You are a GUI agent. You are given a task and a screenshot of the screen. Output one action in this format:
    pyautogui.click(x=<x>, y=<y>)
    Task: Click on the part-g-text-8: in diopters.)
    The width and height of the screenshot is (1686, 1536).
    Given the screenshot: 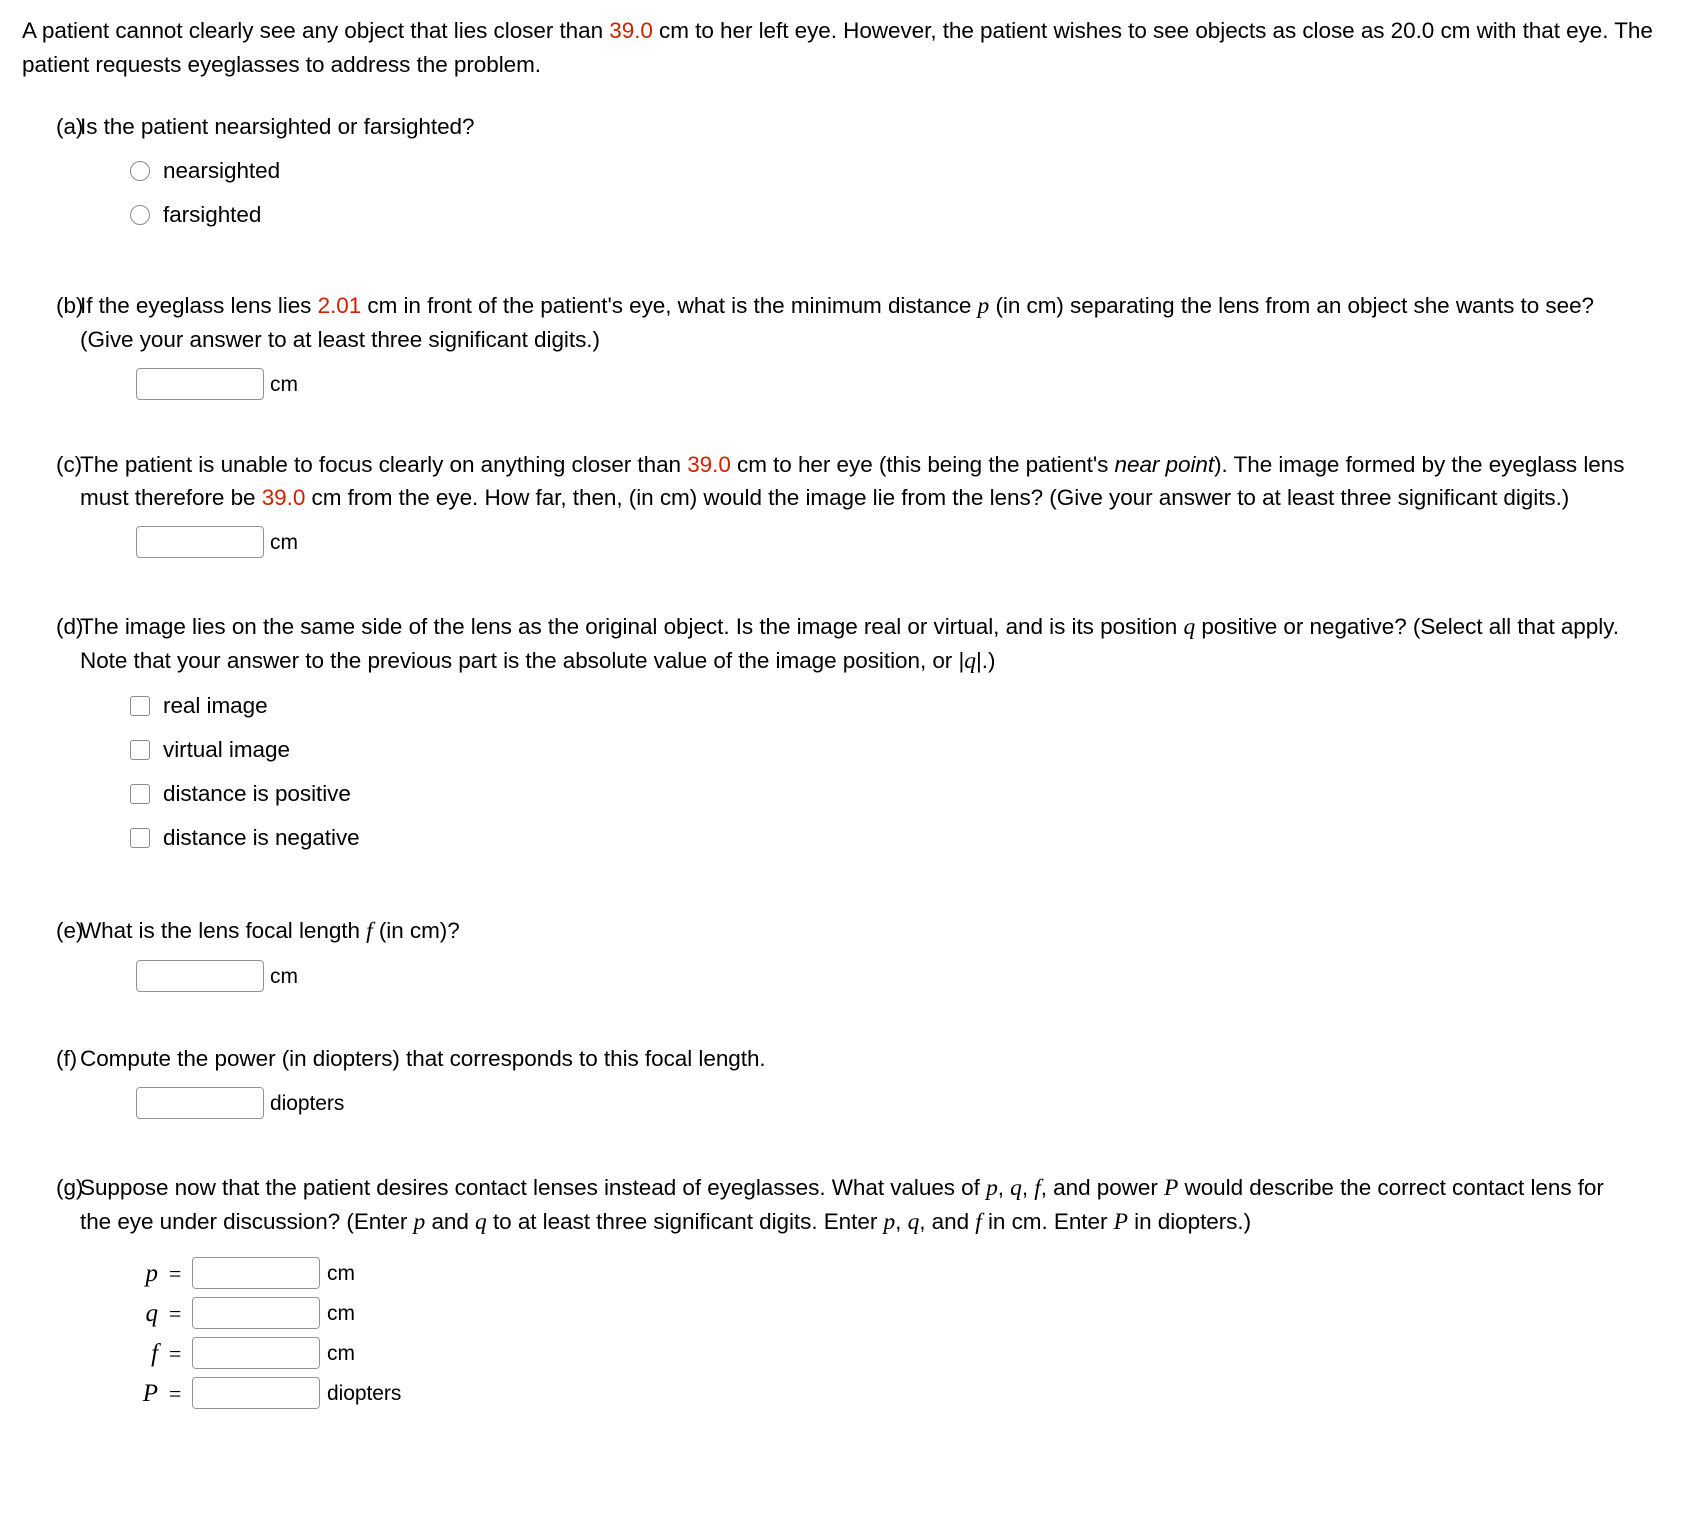 What is the action you would take?
    pyautogui.click(x=1189, y=1221)
    